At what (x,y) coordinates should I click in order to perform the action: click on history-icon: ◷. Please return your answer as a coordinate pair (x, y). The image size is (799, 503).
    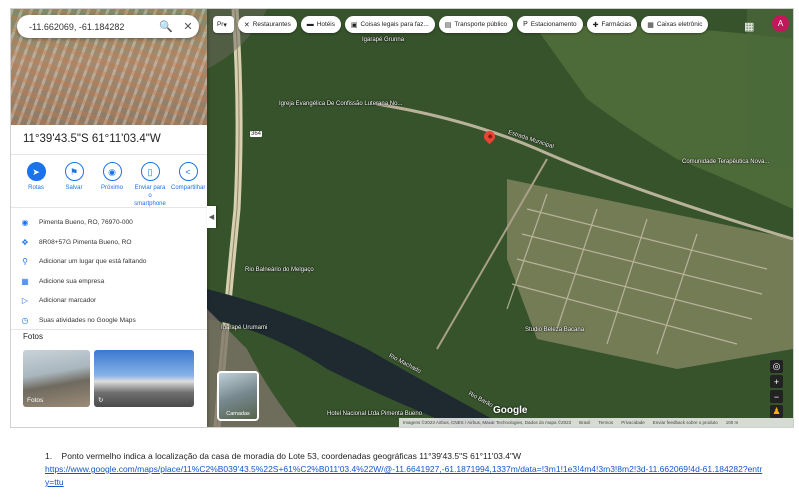
    Looking at the image, I should click on (25, 320).